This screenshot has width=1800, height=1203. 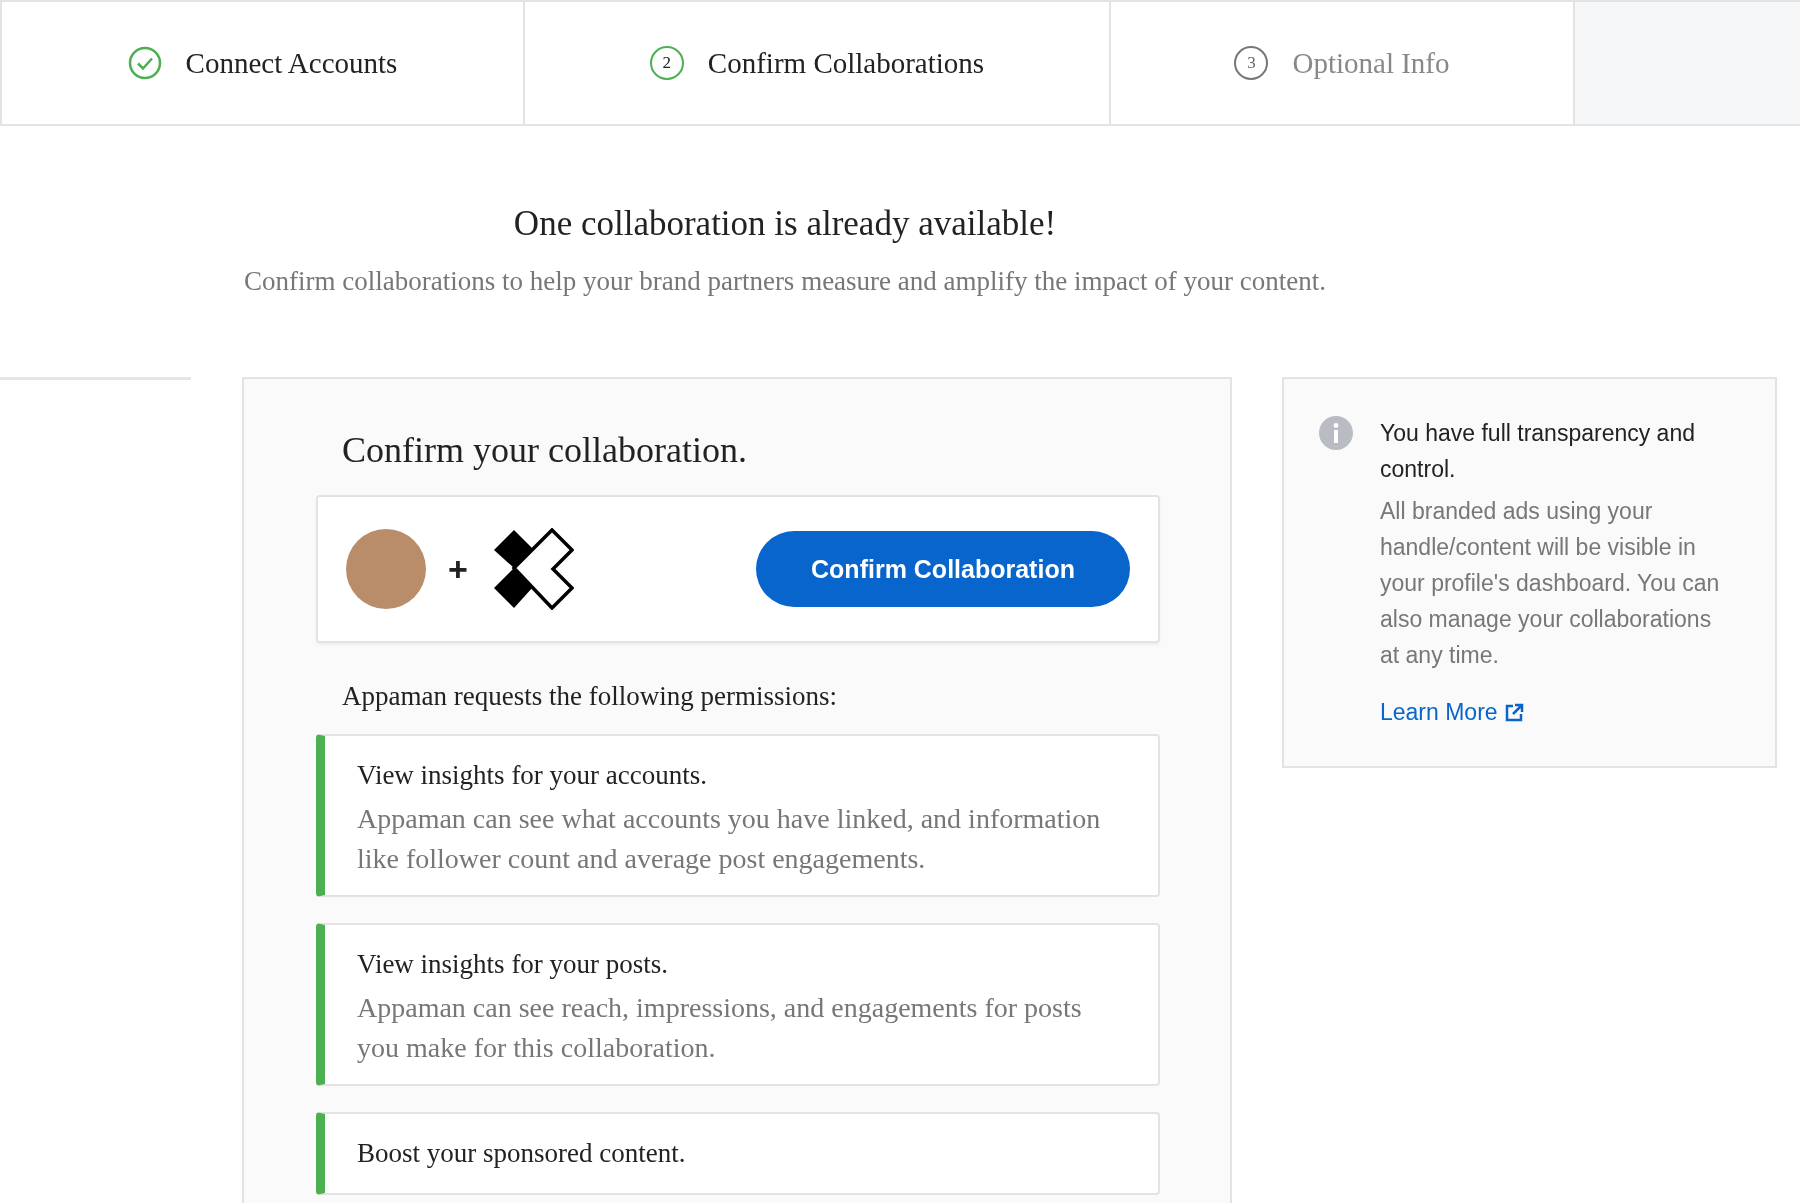 What do you see at coordinates (1336, 433) in the screenshot?
I see `info-icon` at bounding box center [1336, 433].